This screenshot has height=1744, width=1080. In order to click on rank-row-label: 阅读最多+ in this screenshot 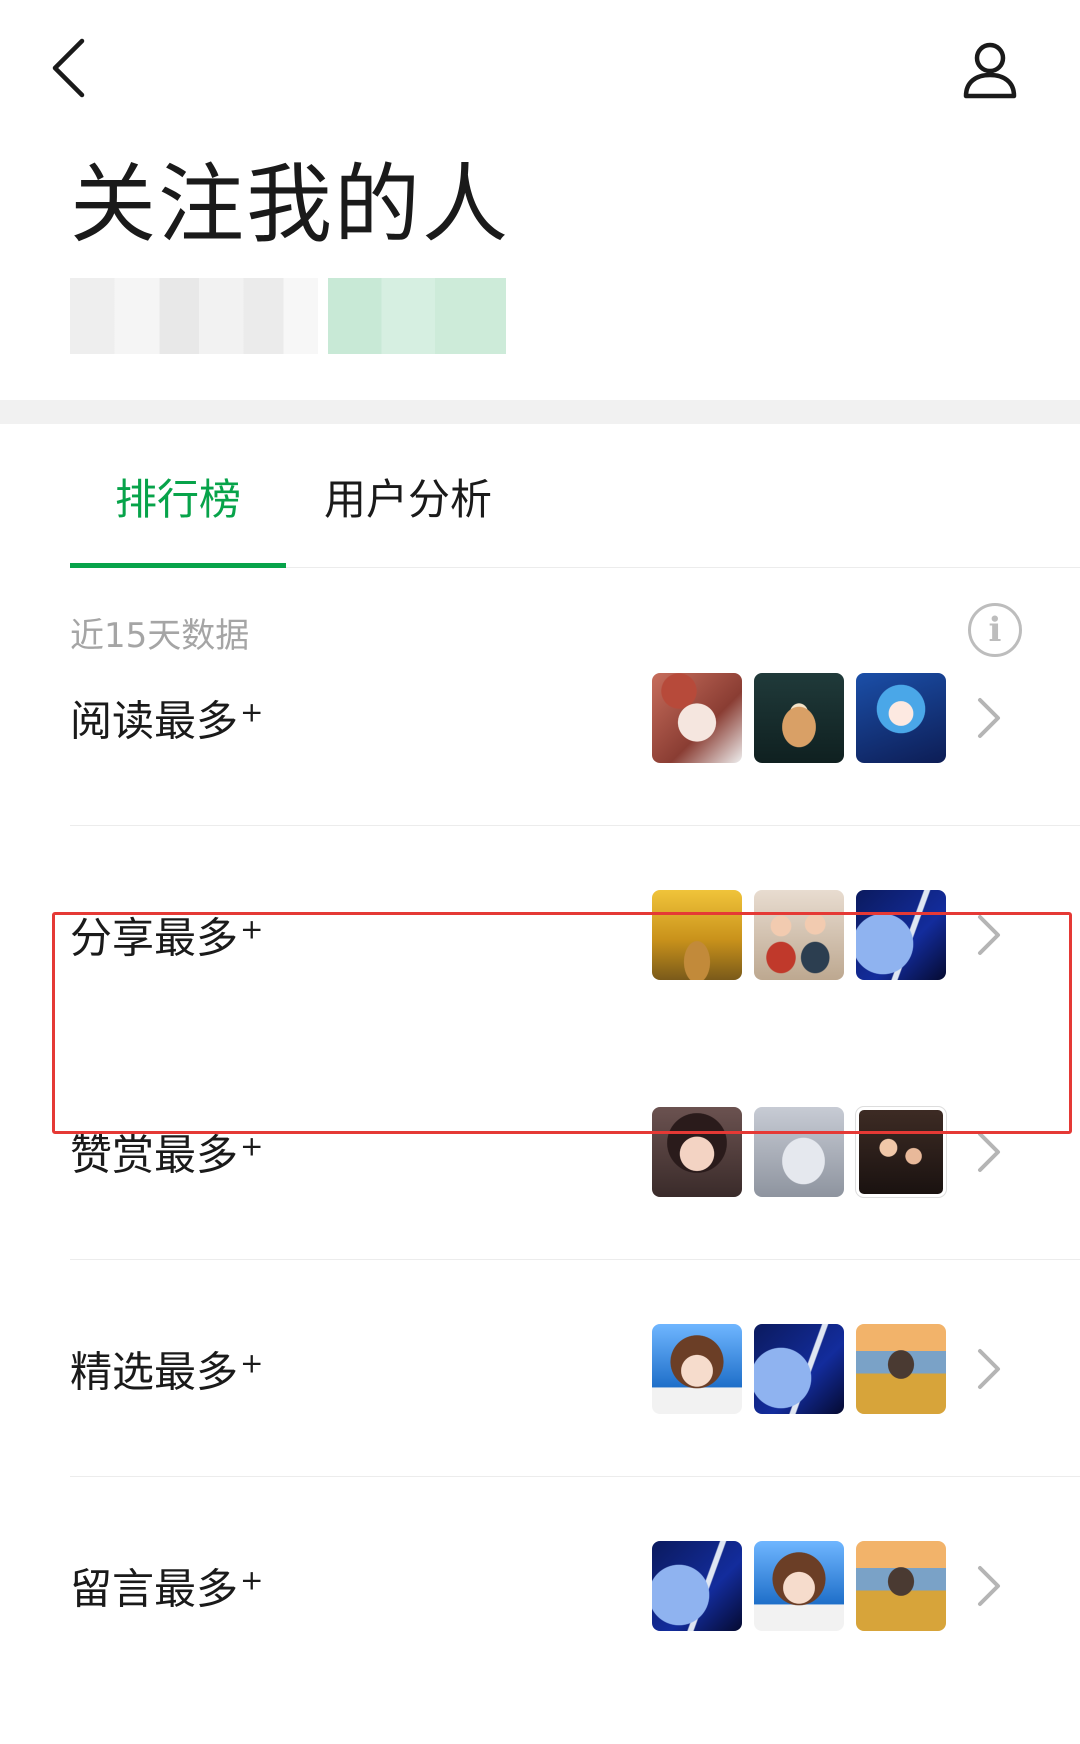, I will do `click(167, 720)`.